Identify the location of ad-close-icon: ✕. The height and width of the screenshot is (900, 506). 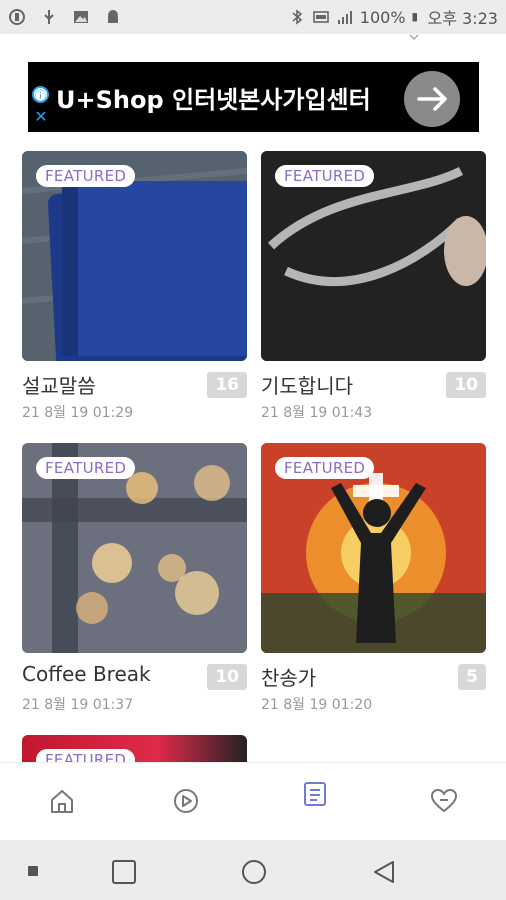
(41, 117).